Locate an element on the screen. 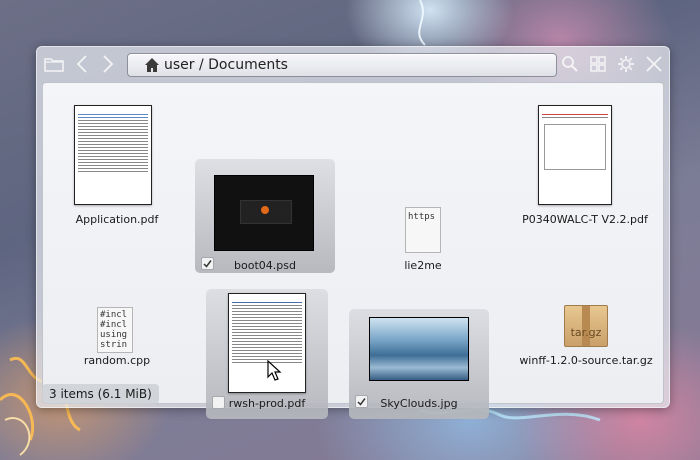 The width and height of the screenshot is (700, 460). file-item-boot04-psd-inner: boot04.psd is located at coordinates (265, 217).